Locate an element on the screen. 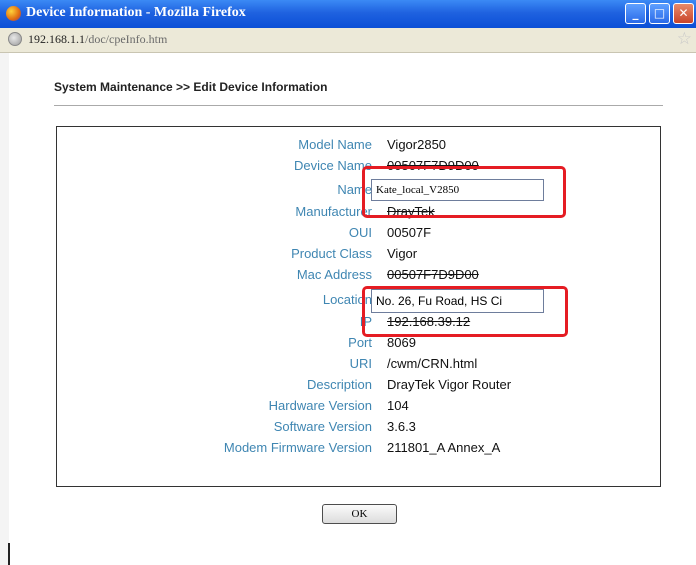  row-port: Port 8069 is located at coordinates (358, 344).